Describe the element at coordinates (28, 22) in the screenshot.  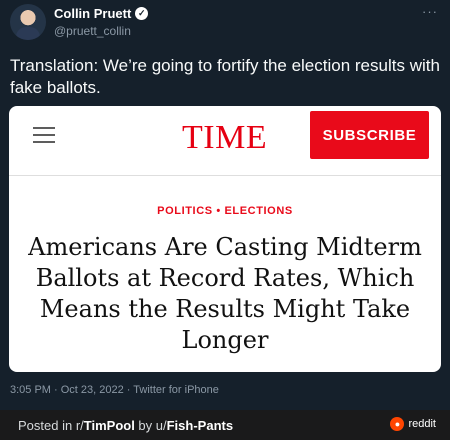
I see `avatar` at that location.